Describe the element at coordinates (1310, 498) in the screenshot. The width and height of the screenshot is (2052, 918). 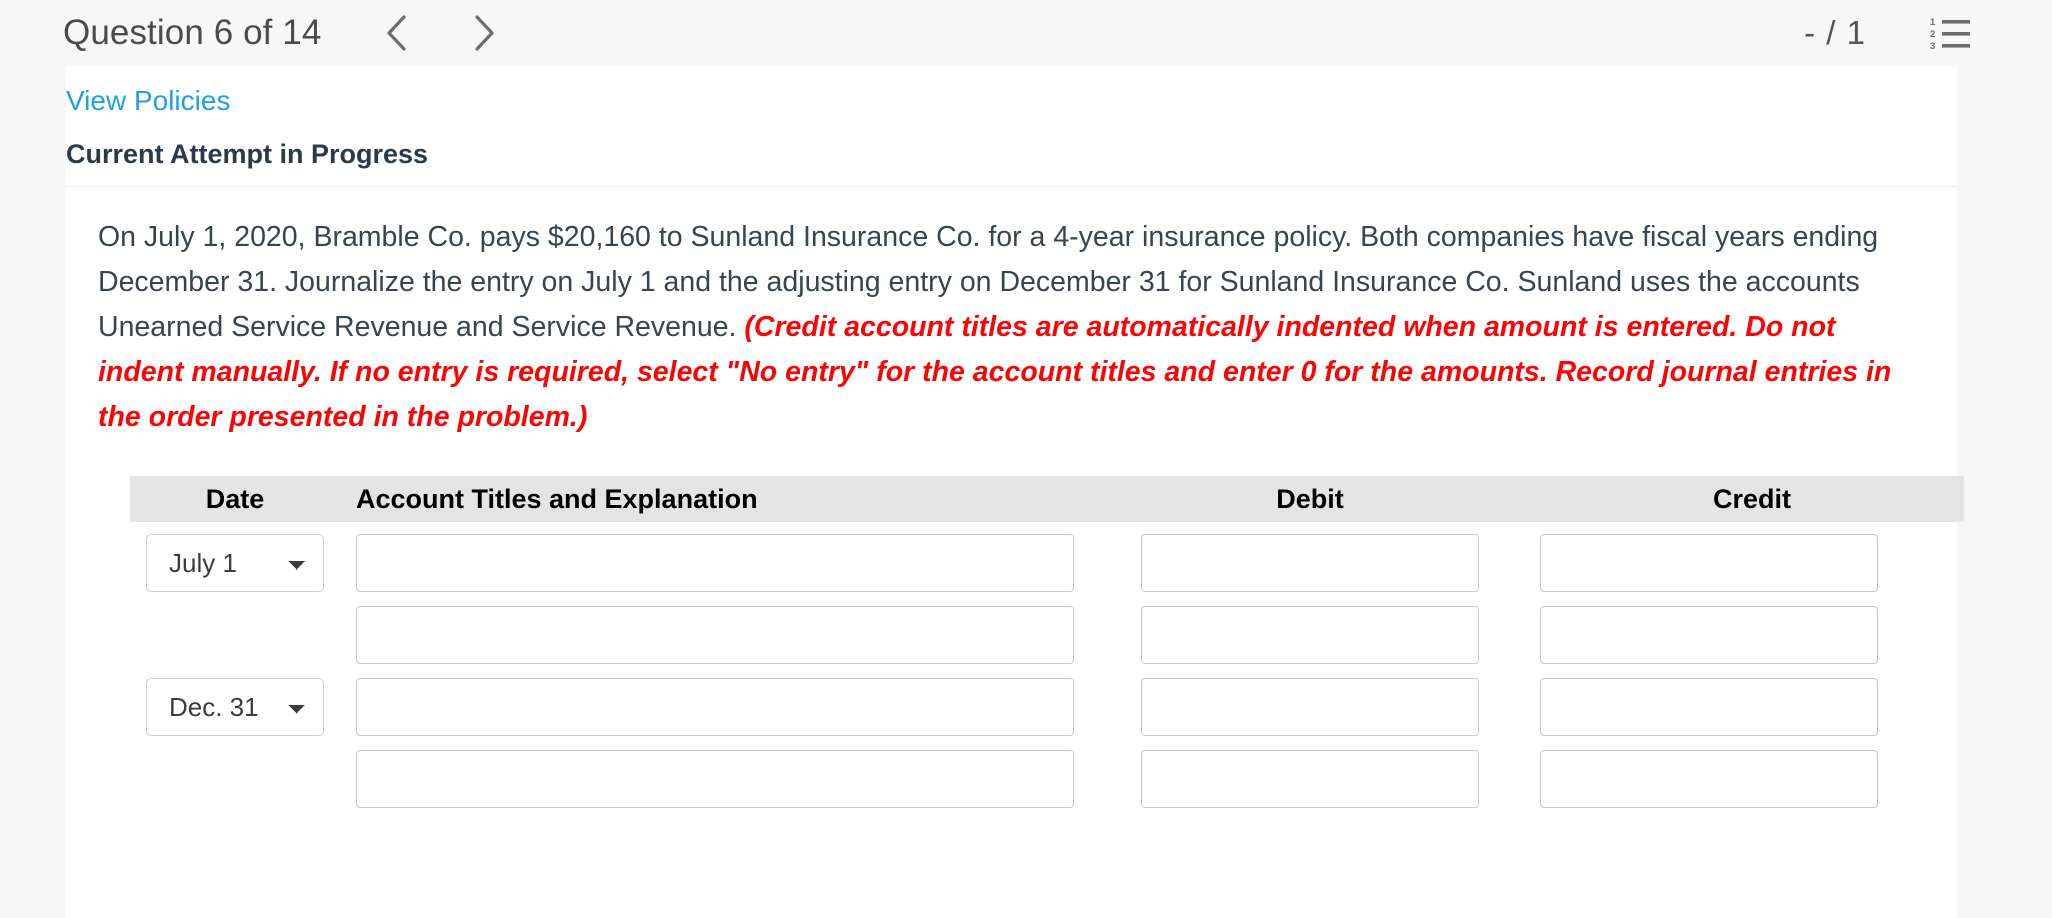
I see `column-header-debit: Debit` at that location.